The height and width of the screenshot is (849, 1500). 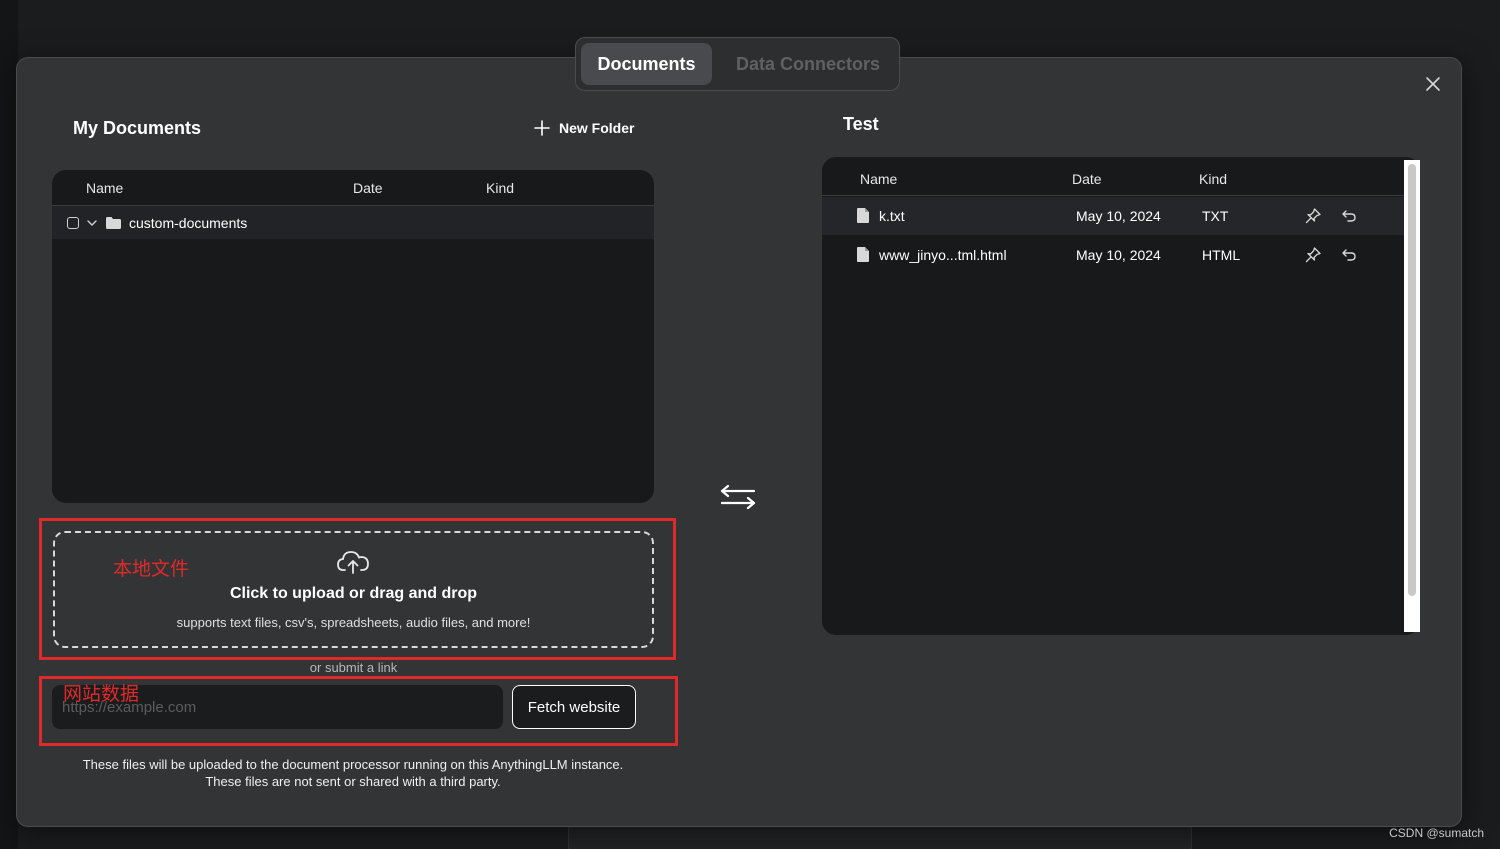 What do you see at coordinates (101, 694) in the screenshot?
I see `annotation-website-data: 网站数据` at bounding box center [101, 694].